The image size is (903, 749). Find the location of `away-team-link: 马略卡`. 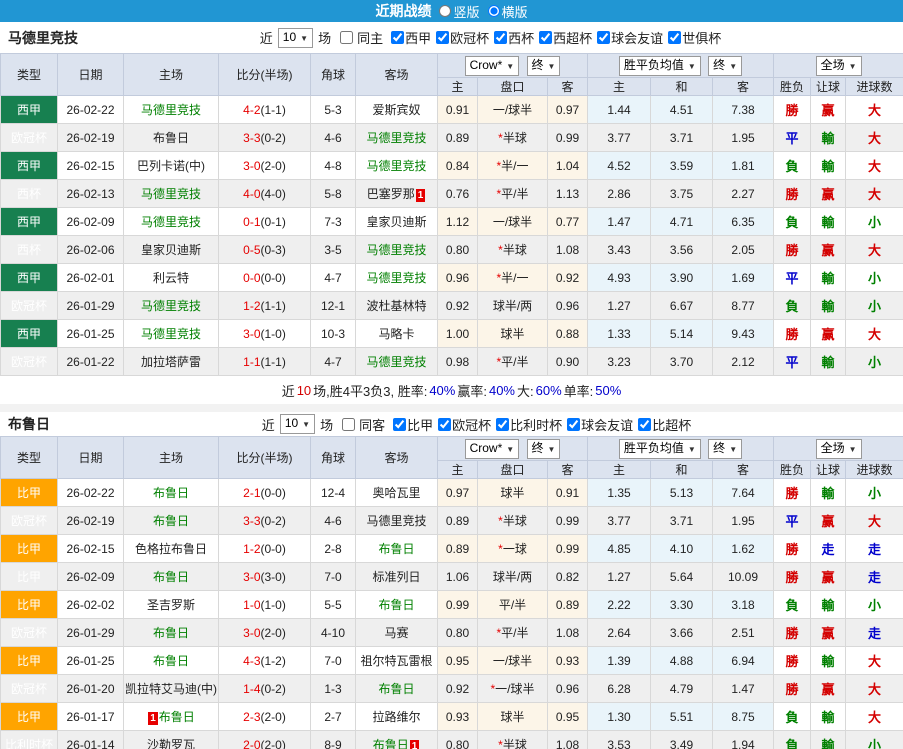

away-team-link: 马略卡 is located at coordinates (396, 334).